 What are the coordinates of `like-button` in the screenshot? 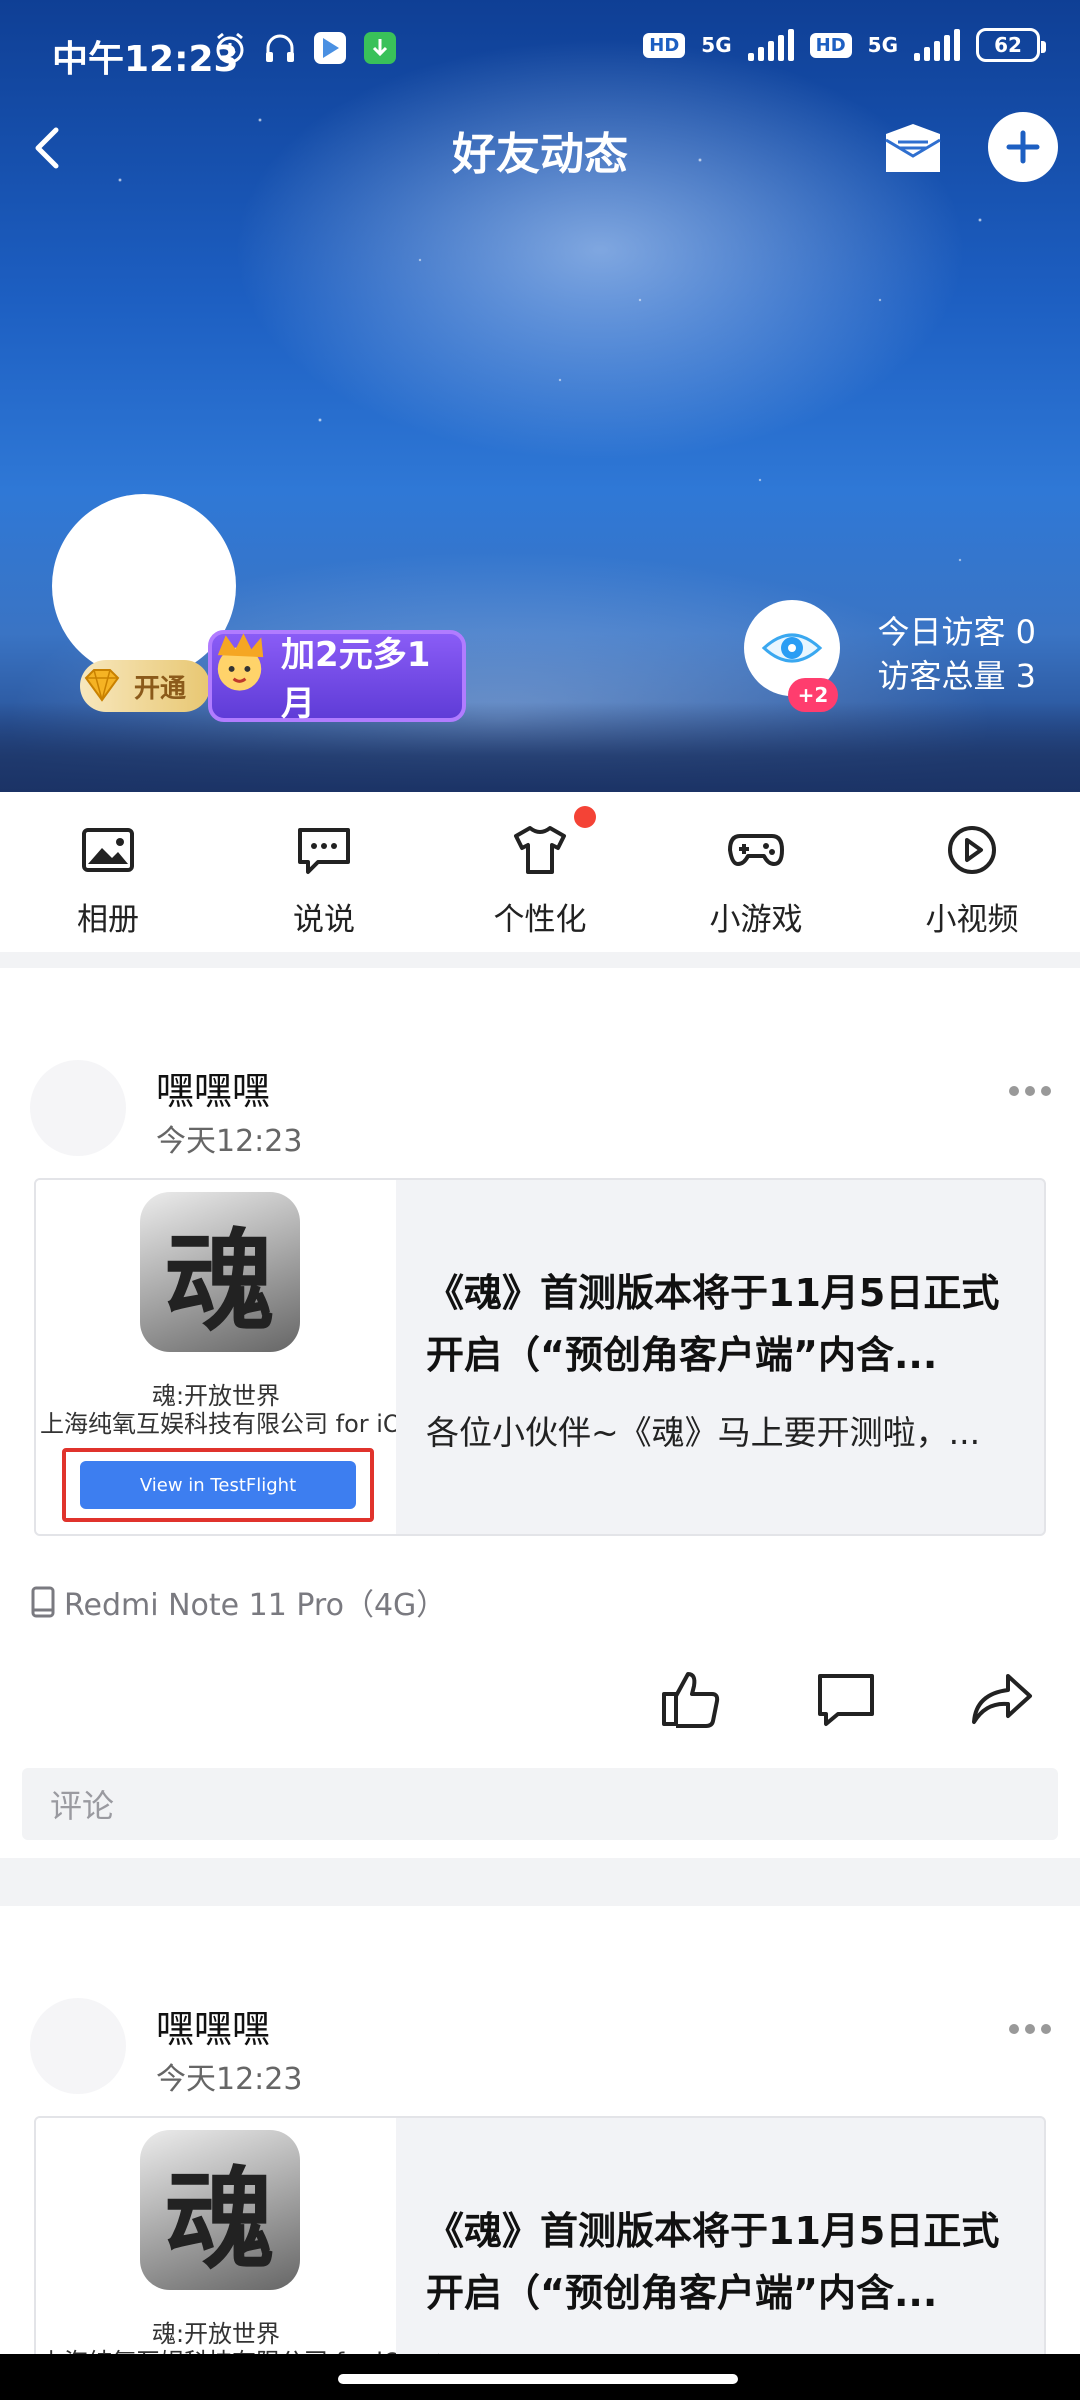 It's located at (690, 1698).